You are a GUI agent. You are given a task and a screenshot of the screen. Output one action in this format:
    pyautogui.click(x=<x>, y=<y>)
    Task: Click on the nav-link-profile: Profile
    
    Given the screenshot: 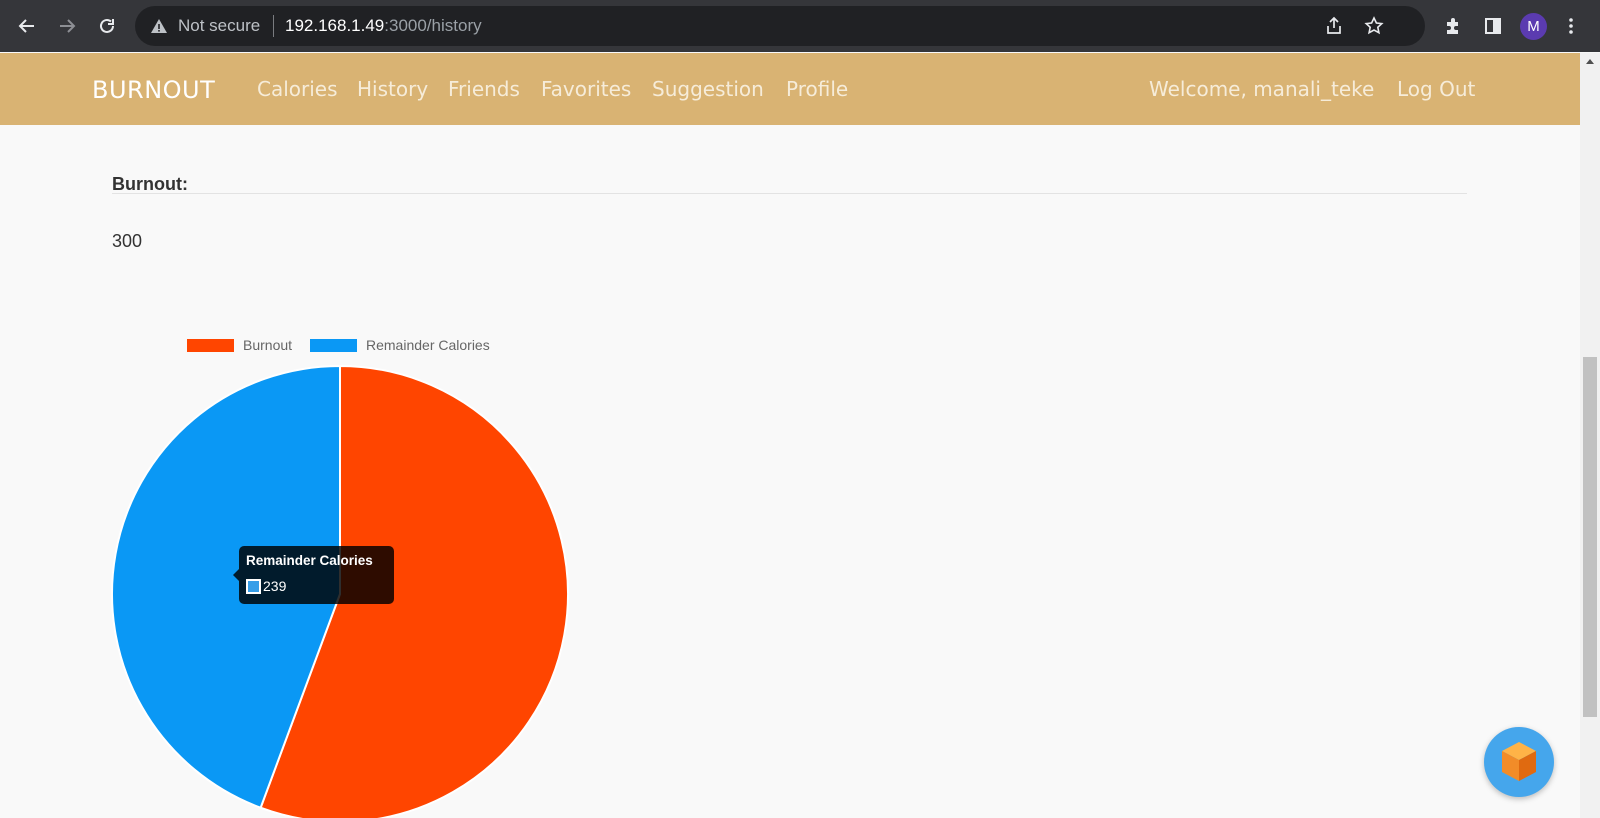 What is the action you would take?
    pyautogui.click(x=817, y=89)
    